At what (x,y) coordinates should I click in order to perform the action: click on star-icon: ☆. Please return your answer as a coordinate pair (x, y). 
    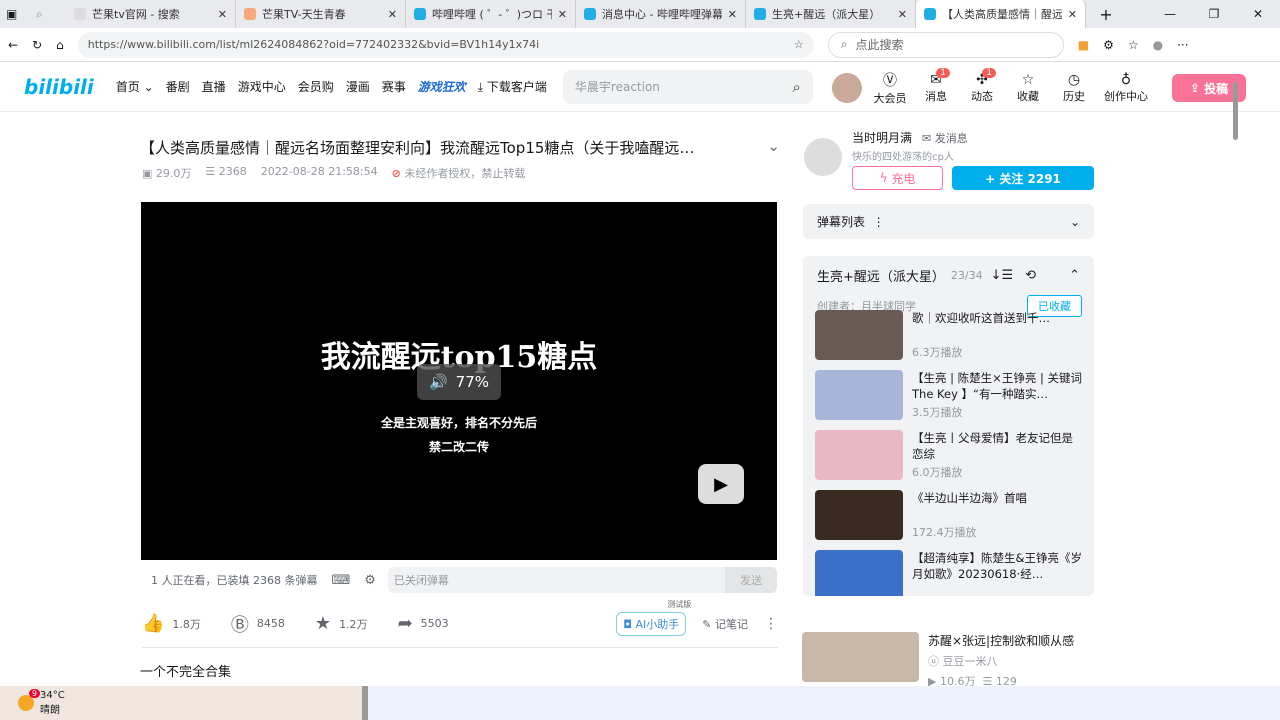
    Looking at the image, I should click on (1028, 80).